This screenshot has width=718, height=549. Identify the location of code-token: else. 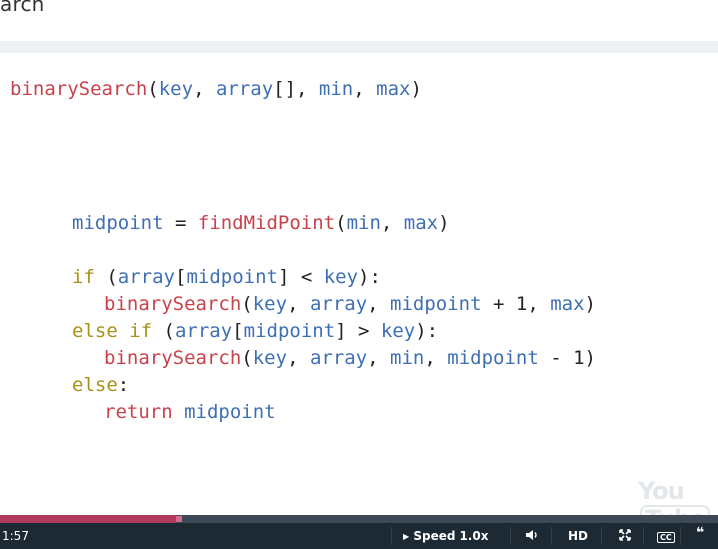
(95, 385).